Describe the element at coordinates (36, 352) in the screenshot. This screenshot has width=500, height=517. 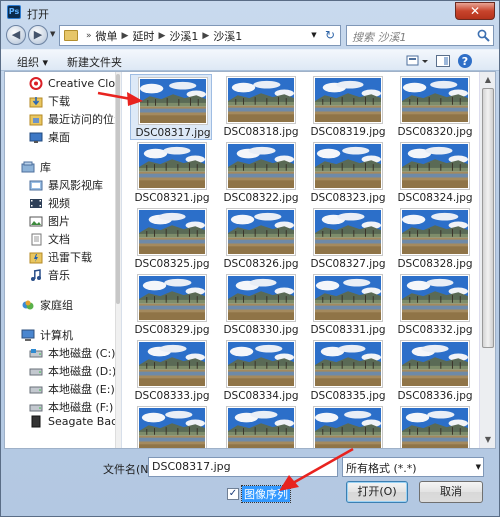
I see `drive-icon` at that location.